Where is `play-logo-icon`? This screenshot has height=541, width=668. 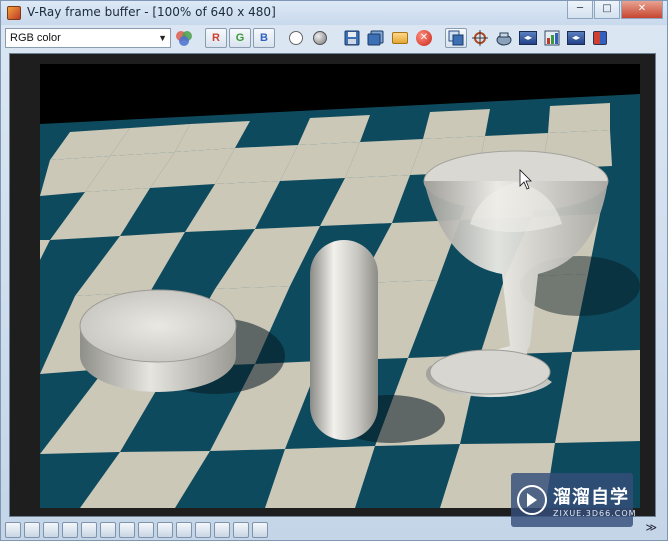
play-logo-icon is located at coordinates (532, 500).